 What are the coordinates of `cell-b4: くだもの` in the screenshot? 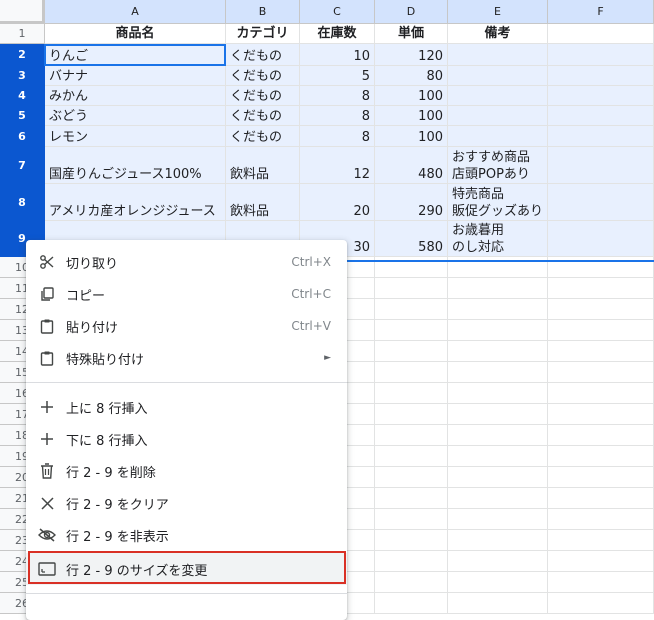 It's located at (263, 96).